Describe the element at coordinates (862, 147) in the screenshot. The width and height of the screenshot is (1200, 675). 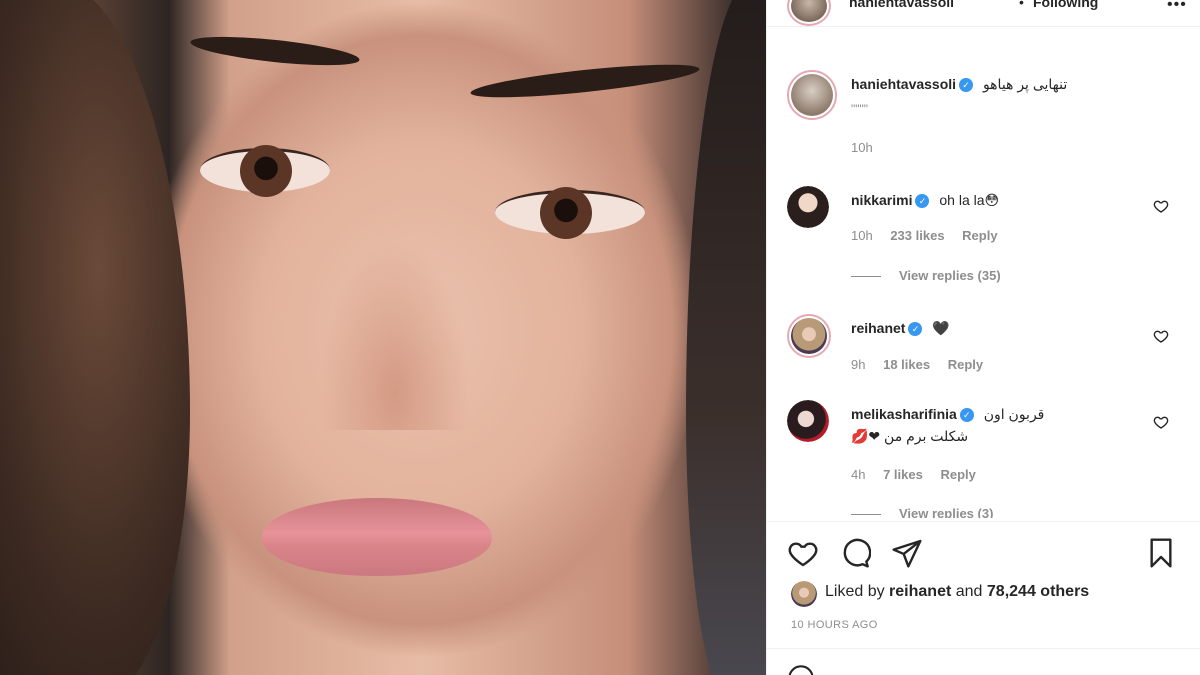
I see `caption-time: 10h` at that location.